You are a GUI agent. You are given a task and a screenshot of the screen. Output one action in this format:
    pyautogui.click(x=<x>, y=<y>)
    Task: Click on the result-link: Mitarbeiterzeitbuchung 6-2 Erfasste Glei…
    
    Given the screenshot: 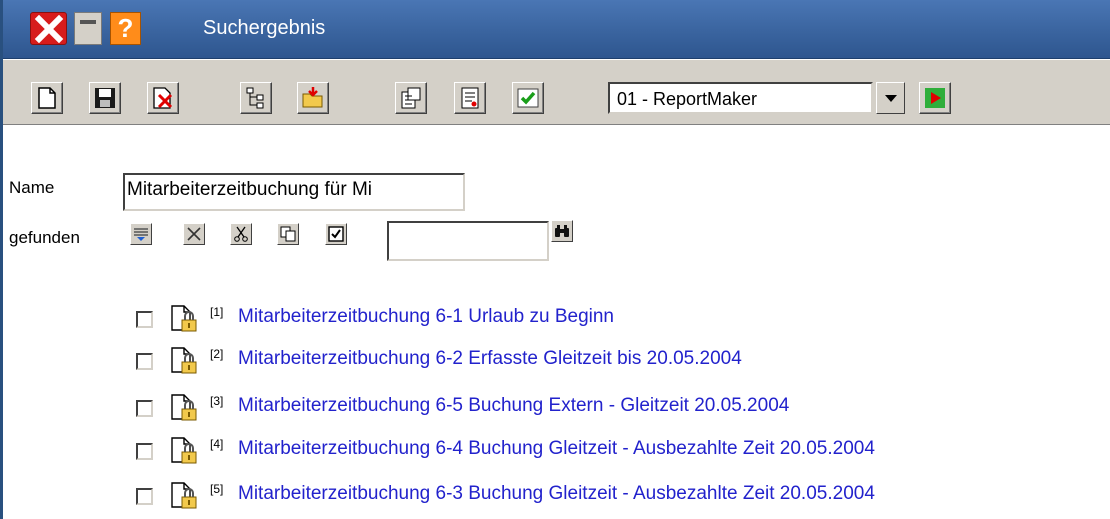 What is the action you would take?
    pyautogui.click(x=490, y=359)
    